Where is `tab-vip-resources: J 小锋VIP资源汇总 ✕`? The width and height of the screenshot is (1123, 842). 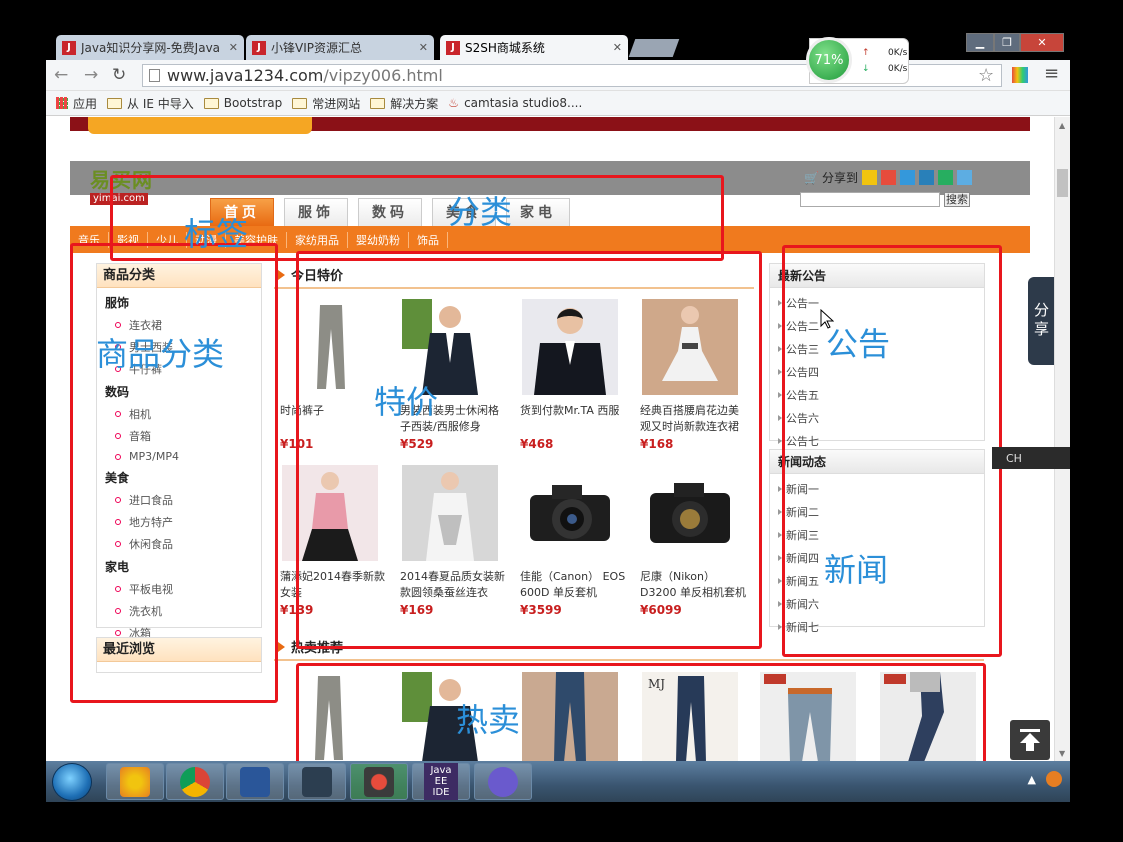
tab-vip-resources: J 小锋VIP资源汇总 ✕ is located at coordinates (340, 47).